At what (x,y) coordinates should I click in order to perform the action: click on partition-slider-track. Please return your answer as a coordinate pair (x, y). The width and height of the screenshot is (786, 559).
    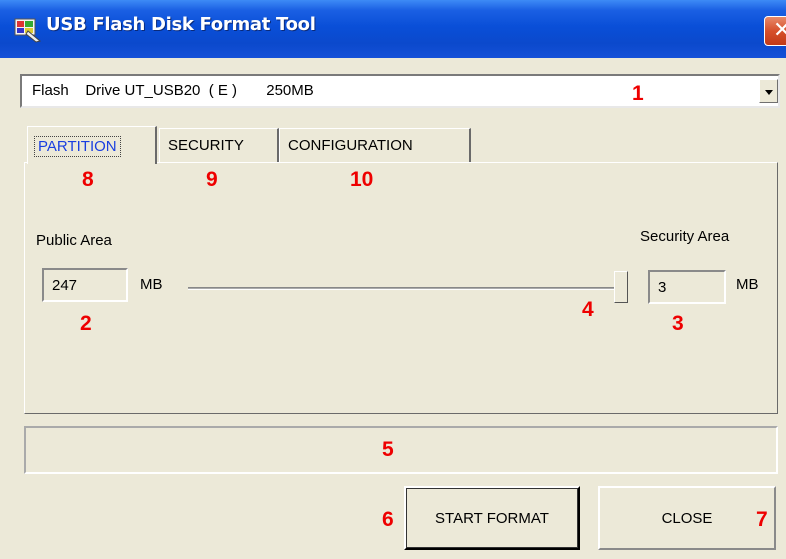
    Looking at the image, I should click on (404, 288).